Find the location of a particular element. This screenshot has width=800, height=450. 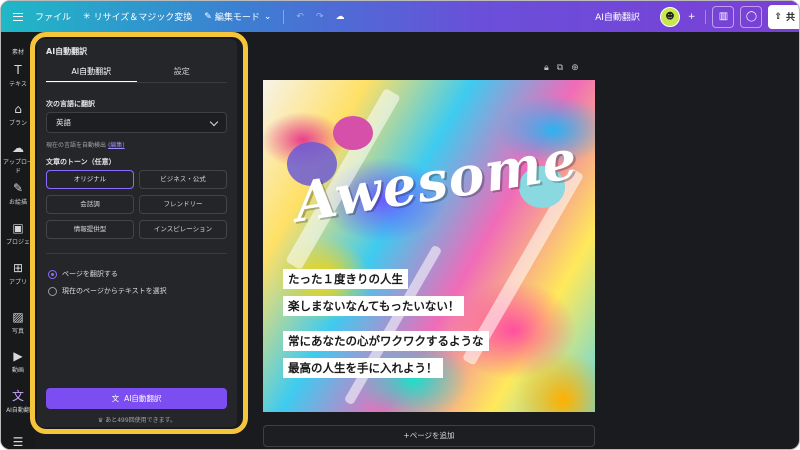

cloud-icon: ☁ is located at coordinates (340, 16).